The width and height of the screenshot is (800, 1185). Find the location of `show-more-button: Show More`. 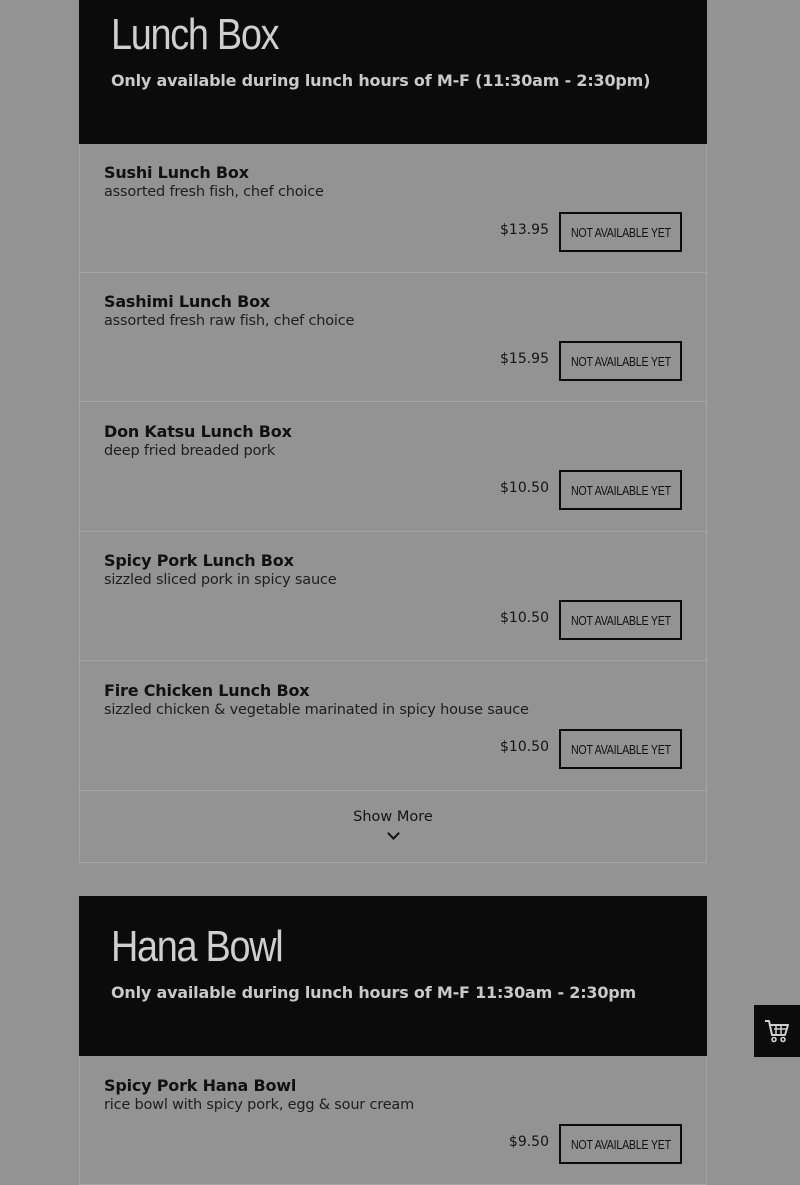

show-more-button: Show More is located at coordinates (393, 827).